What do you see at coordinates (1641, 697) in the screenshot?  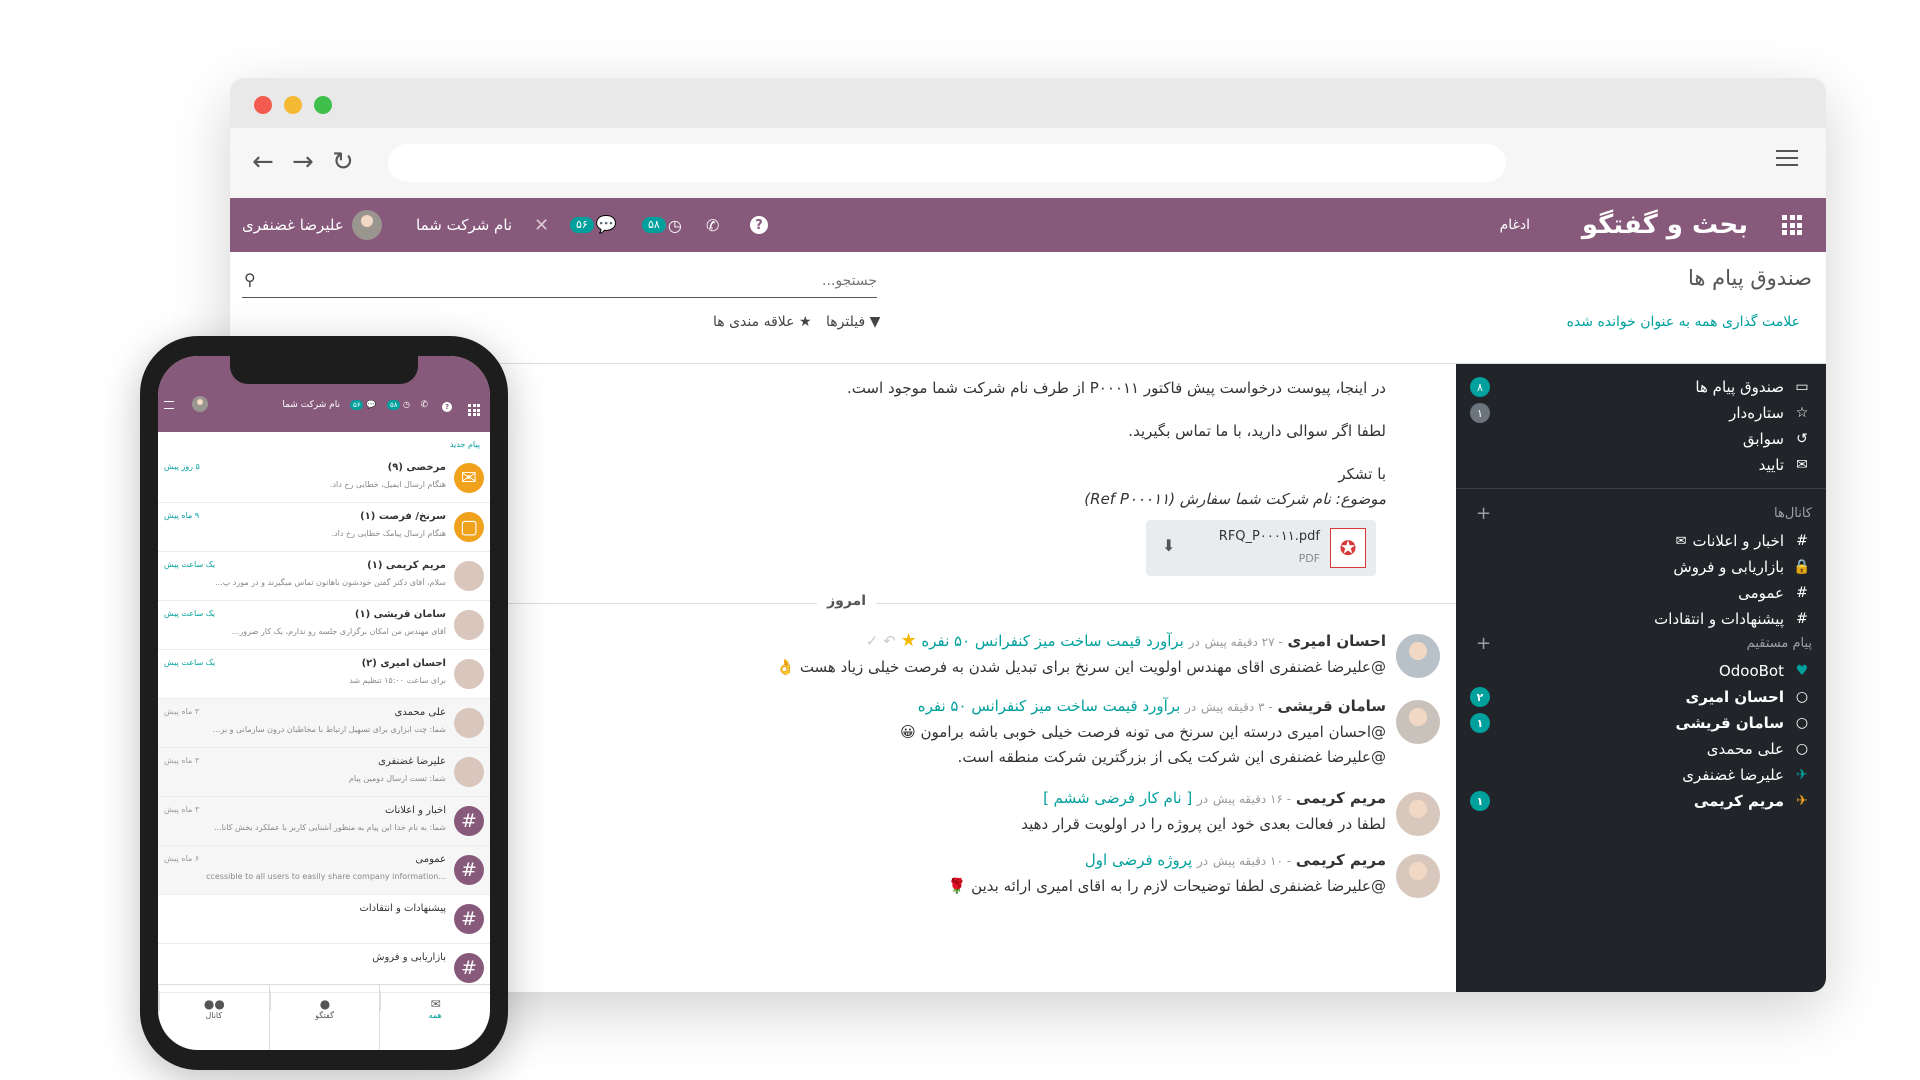 I see `sidebar-dm-ehsan: ○ احسان امیری ۲` at bounding box center [1641, 697].